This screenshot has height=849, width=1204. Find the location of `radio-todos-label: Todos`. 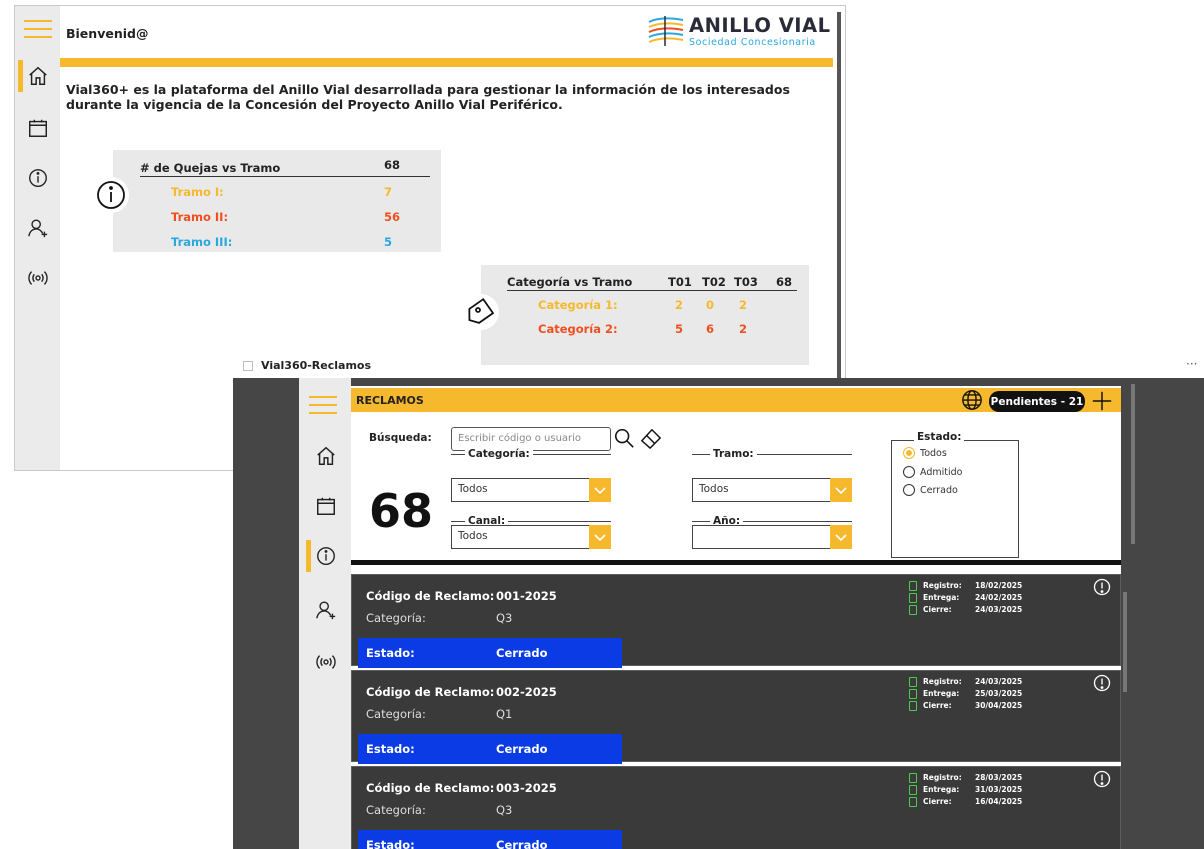

radio-todos-label: Todos is located at coordinates (933, 453).